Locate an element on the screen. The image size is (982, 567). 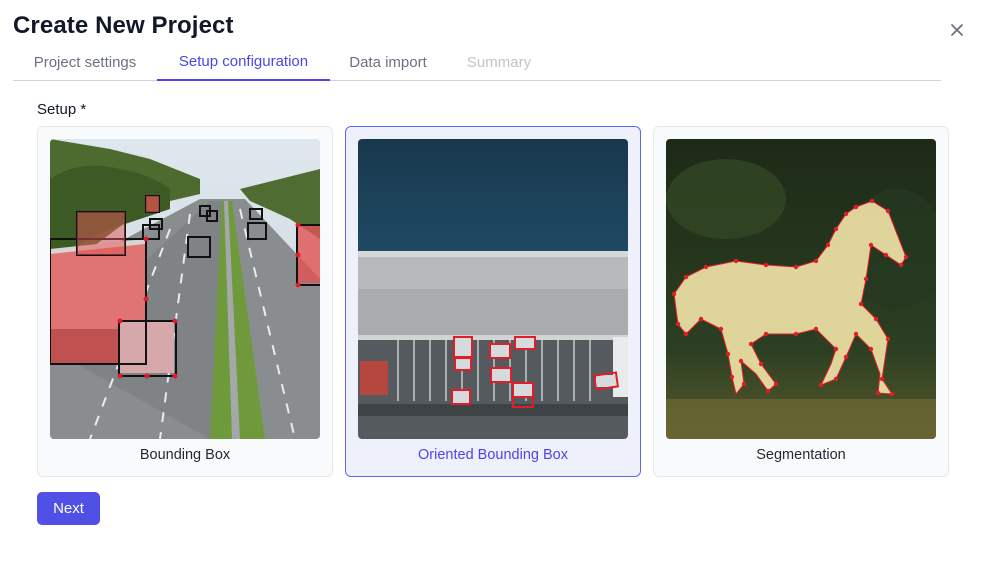
segmentation-image is located at coordinates (801, 289).